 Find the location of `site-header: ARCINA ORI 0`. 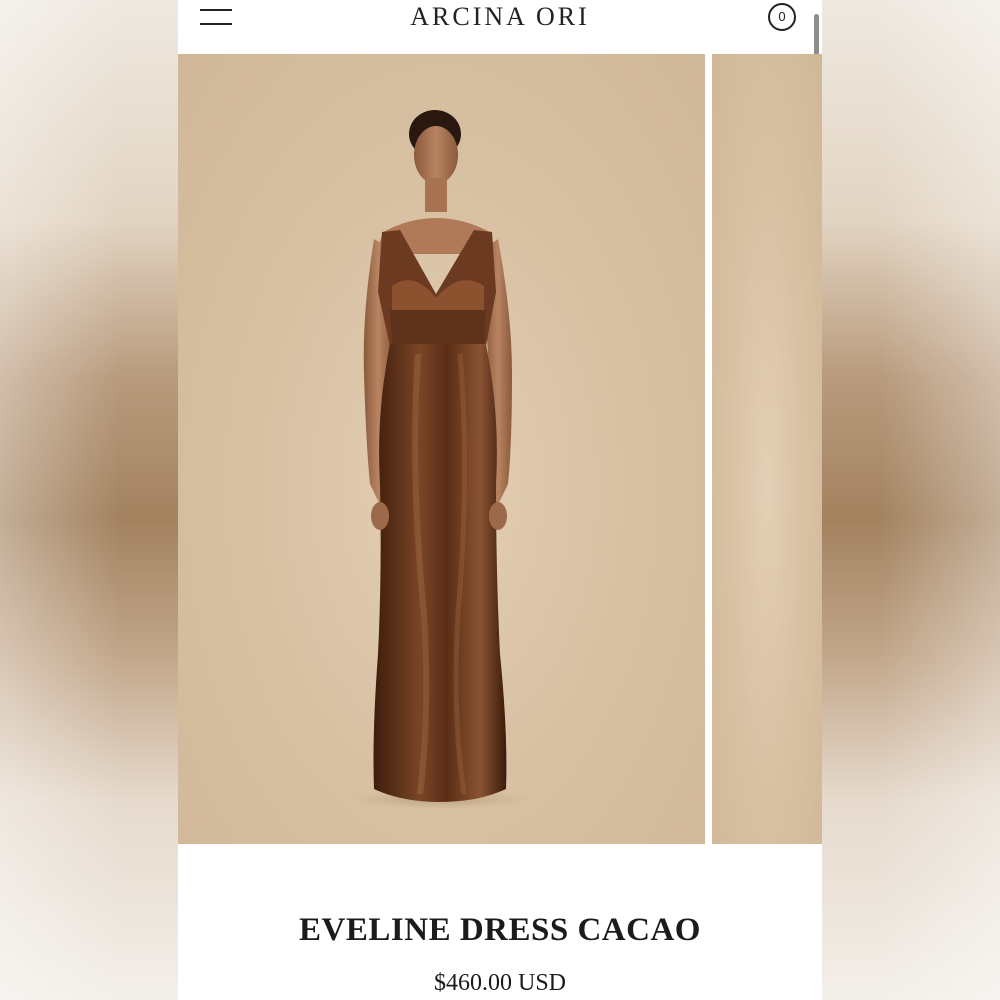

site-header: ARCINA ORI 0 is located at coordinates (500, 27).